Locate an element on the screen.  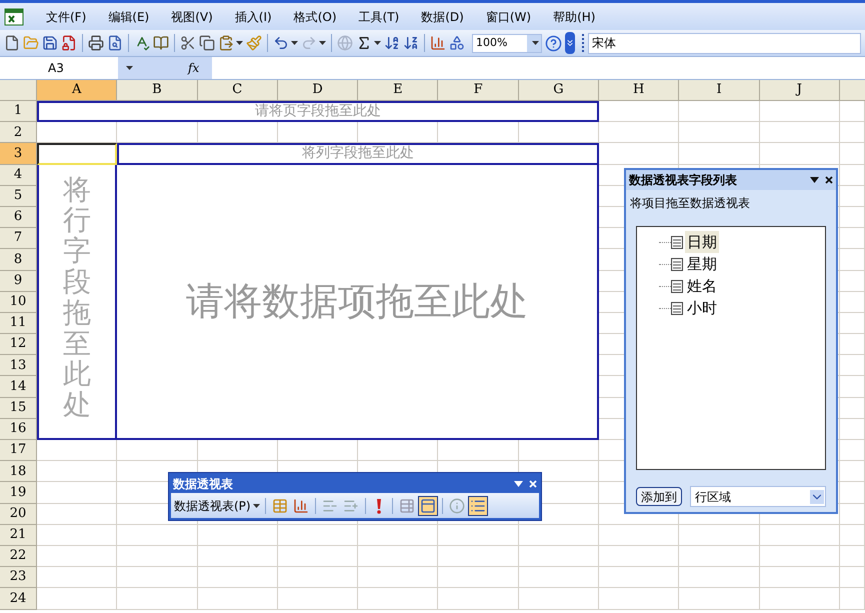
bar-chart-icon is located at coordinates (301, 505).